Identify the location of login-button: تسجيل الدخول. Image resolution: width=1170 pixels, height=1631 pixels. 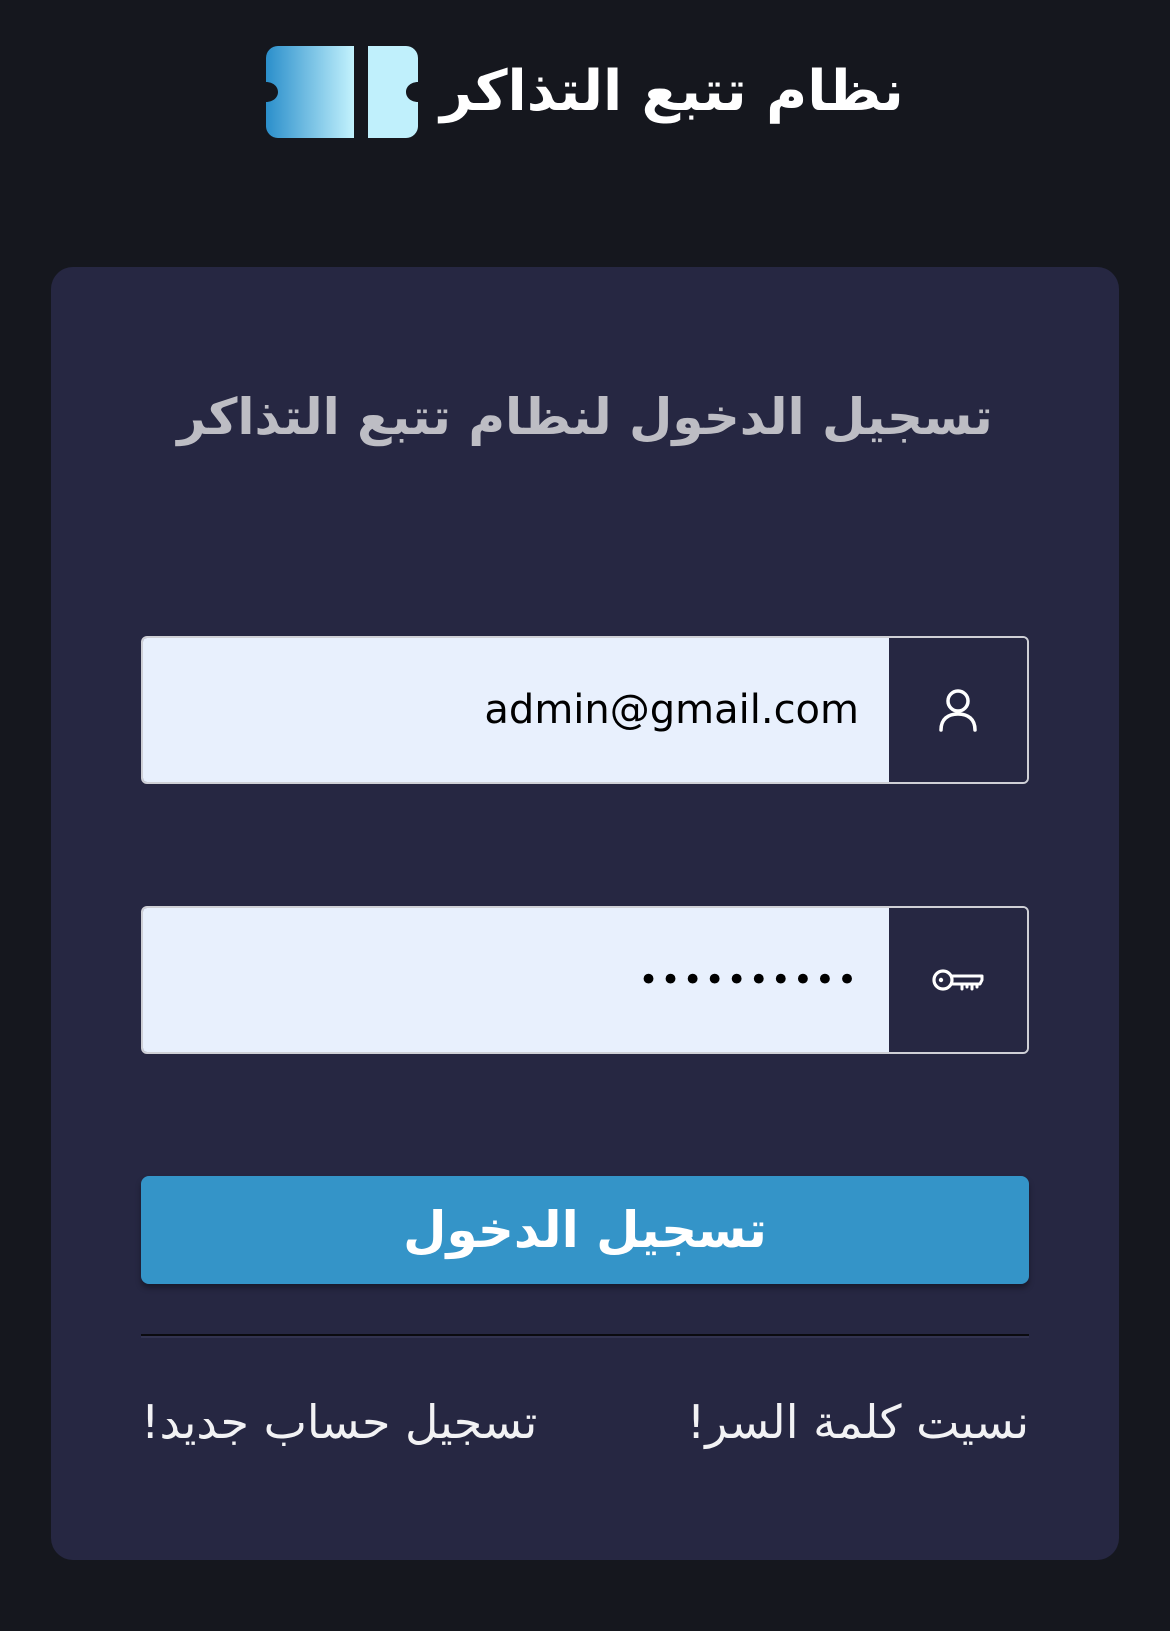
(585, 1230).